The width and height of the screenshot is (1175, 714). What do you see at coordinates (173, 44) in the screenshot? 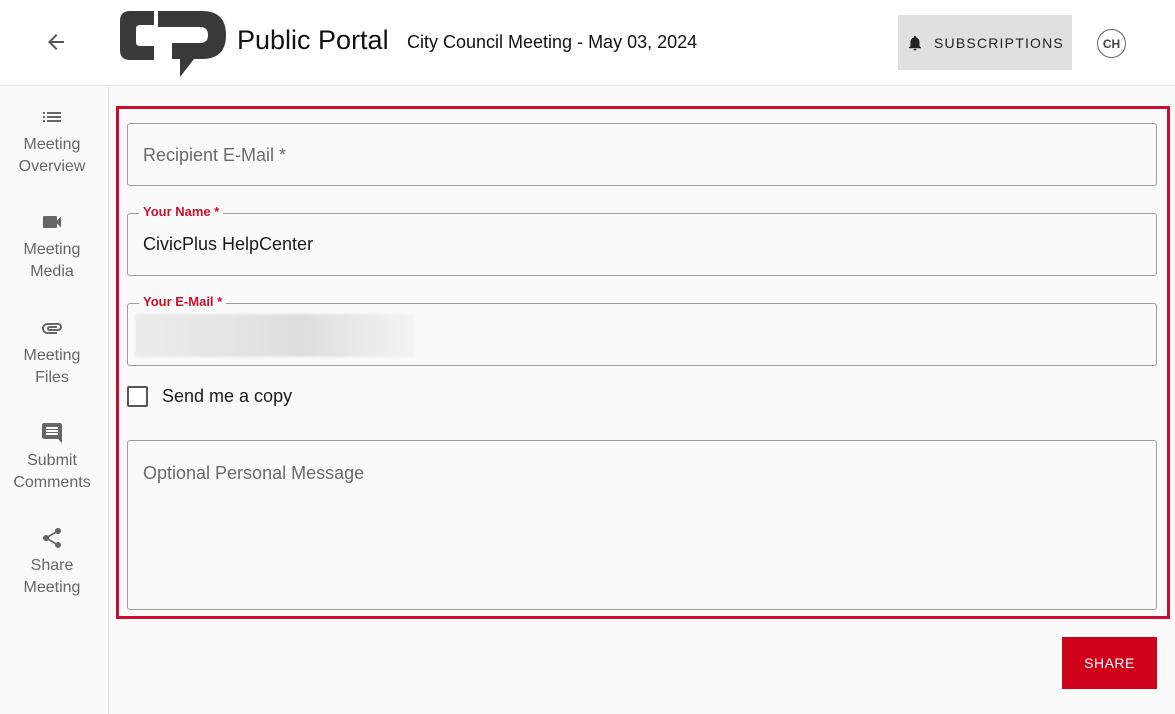
I see `civicplus-logo` at bounding box center [173, 44].